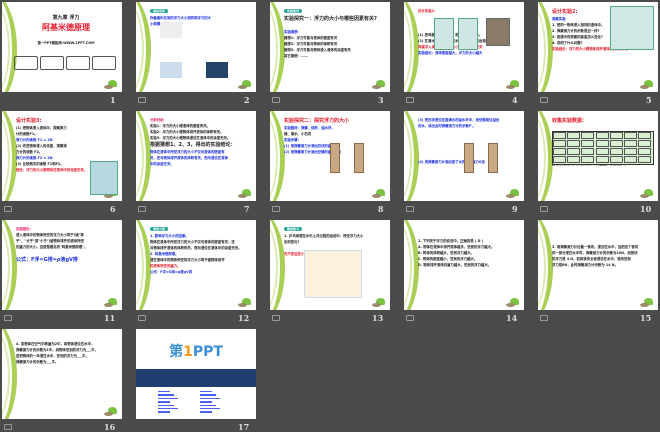  What do you see at coordinates (293, 11) in the screenshot?
I see `section-tag: 实验探究` at bounding box center [293, 11].